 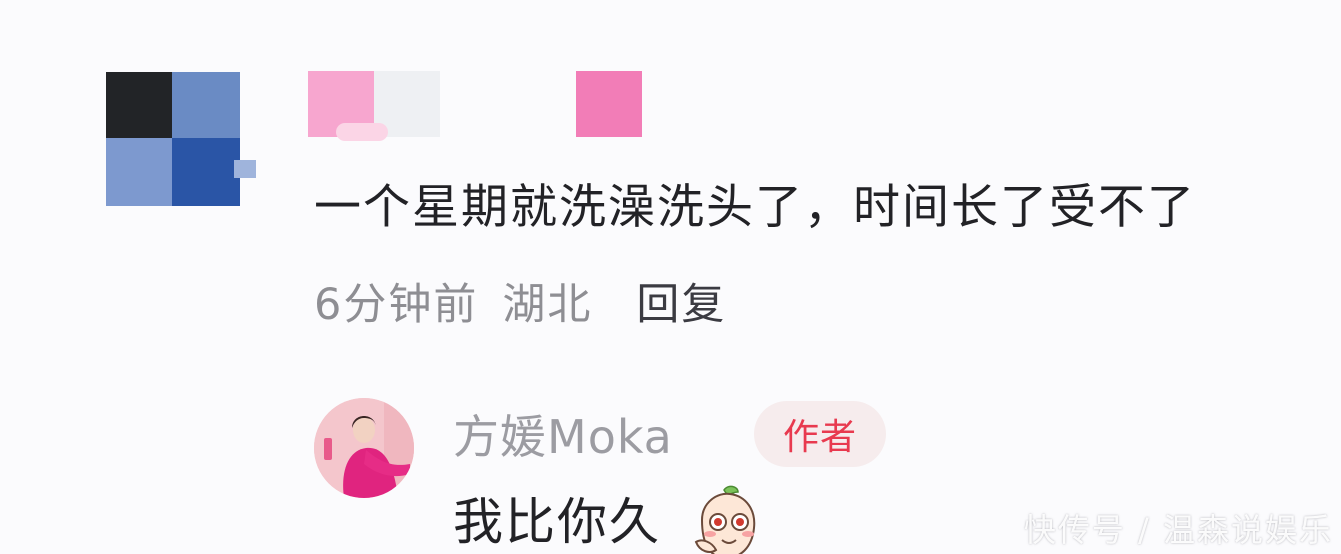 I want to click on commenter-name-mosaic, so click(x=478, y=106).